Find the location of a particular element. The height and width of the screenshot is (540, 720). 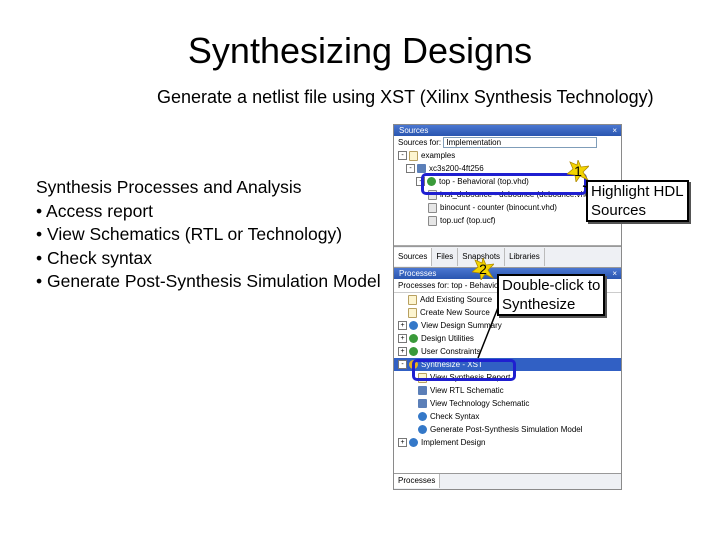

step-marker-1: 1 is located at coordinates (578, 171).